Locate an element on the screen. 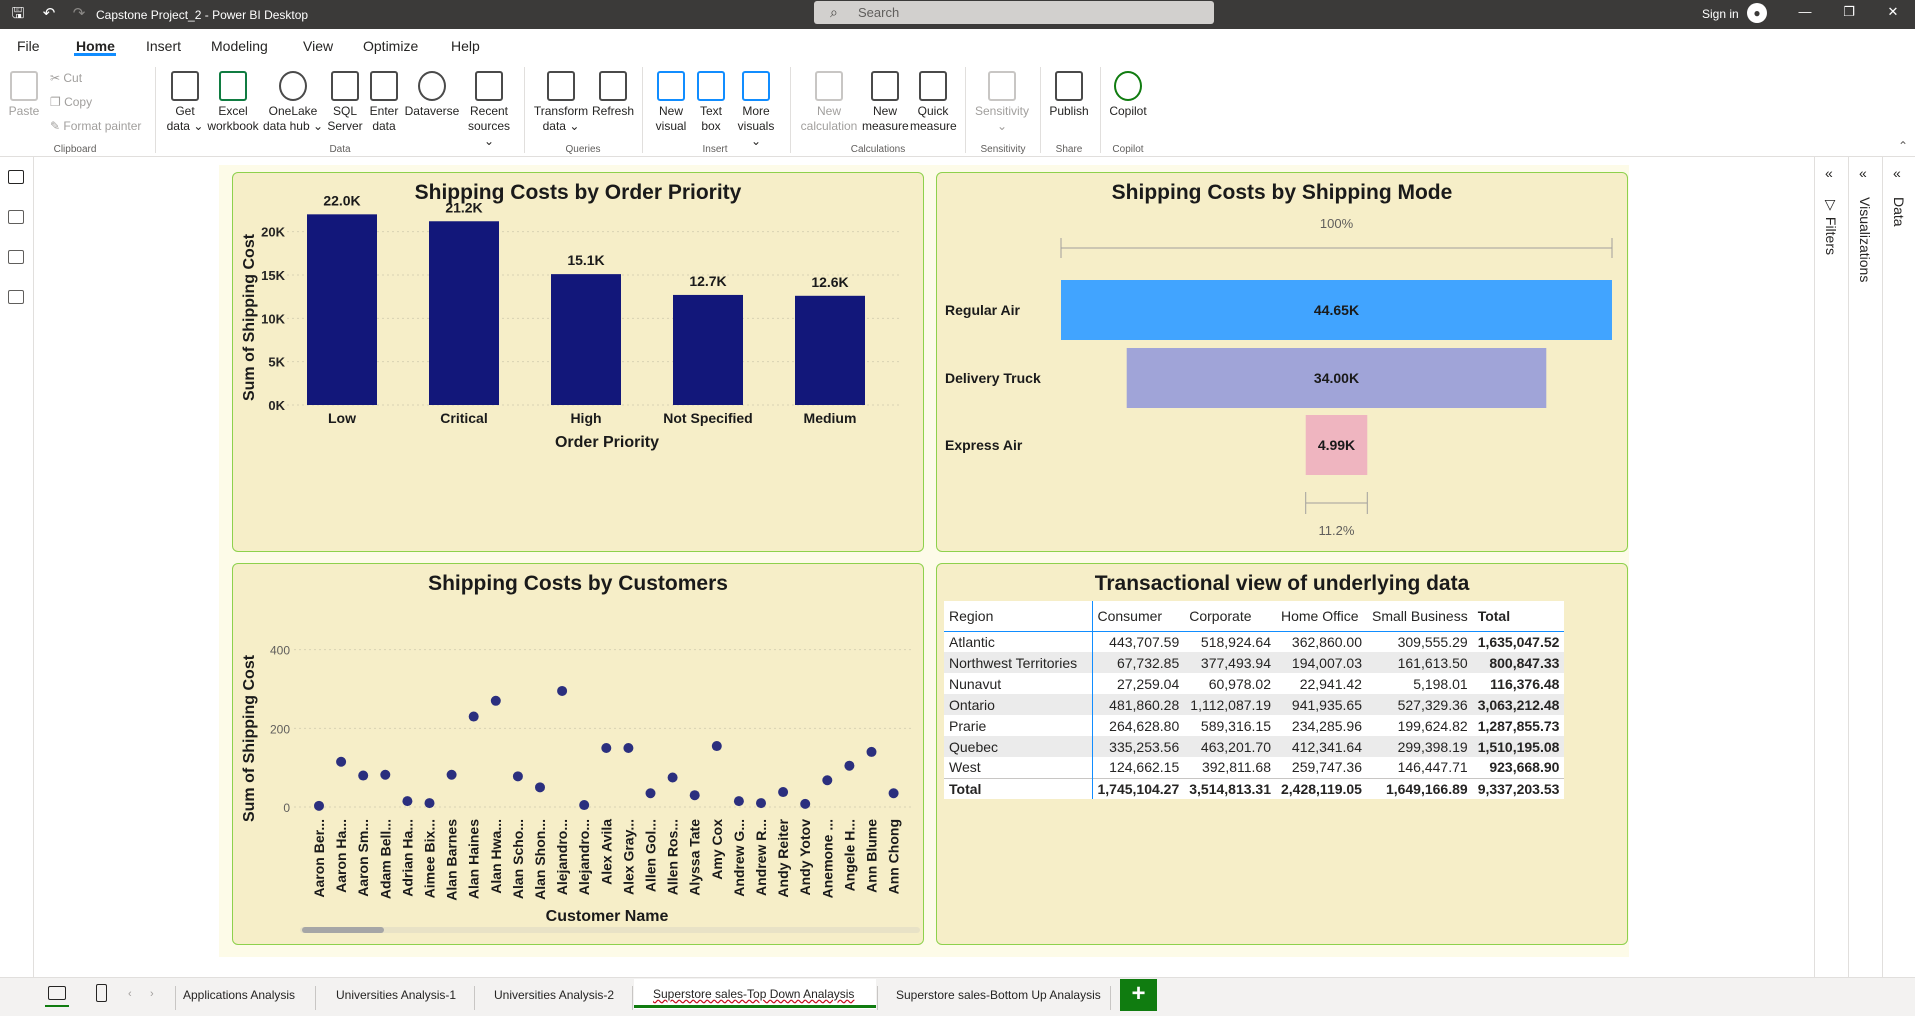 The height and width of the screenshot is (1016, 1915). more-visuals-button: More visuals ⌄ is located at coordinates (756, 110).